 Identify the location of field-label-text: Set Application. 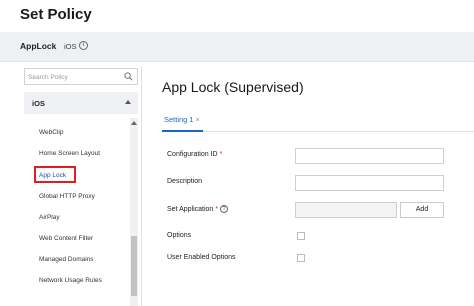
(190, 209).